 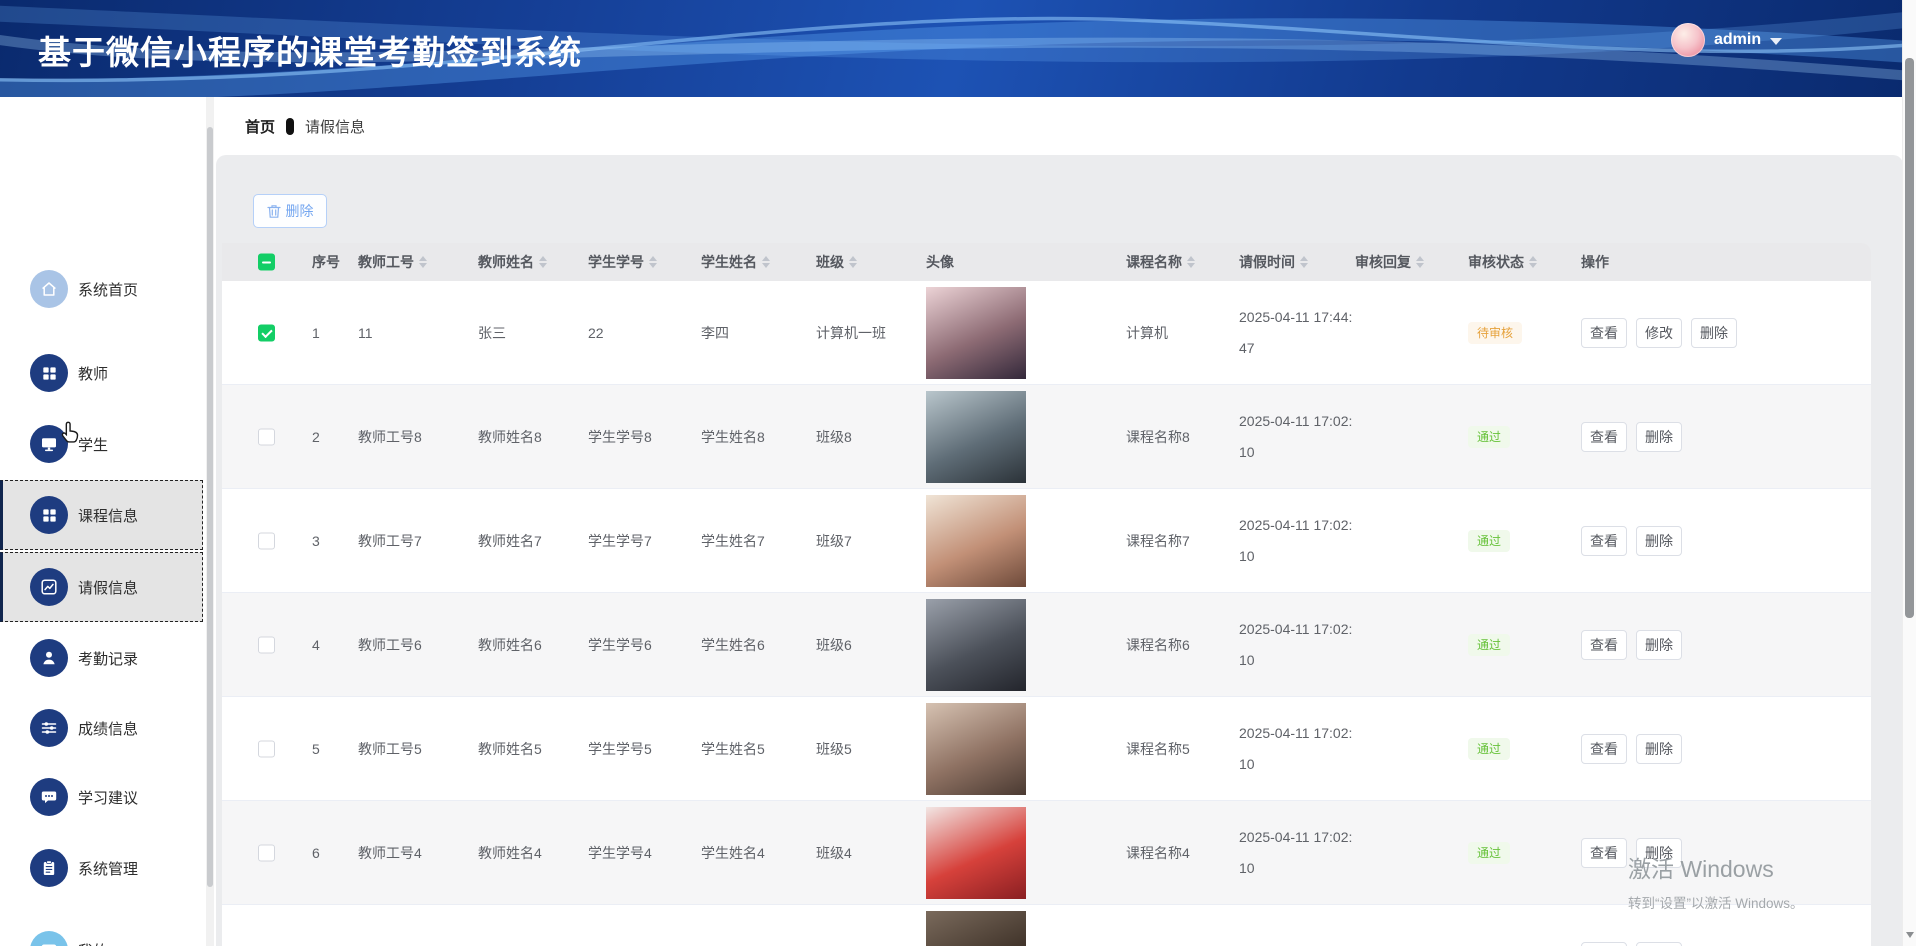 What do you see at coordinates (492, 332) in the screenshot?
I see `cell-teacher-name: 张三` at bounding box center [492, 332].